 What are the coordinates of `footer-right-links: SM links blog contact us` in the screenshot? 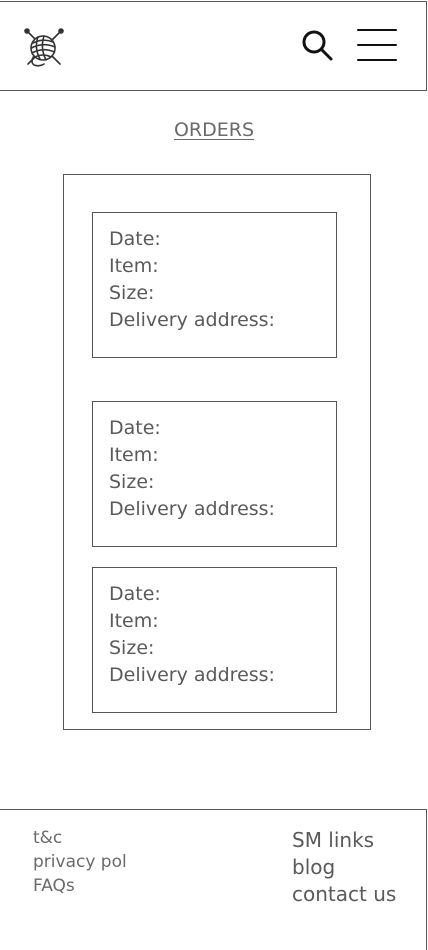 It's located at (344, 867).